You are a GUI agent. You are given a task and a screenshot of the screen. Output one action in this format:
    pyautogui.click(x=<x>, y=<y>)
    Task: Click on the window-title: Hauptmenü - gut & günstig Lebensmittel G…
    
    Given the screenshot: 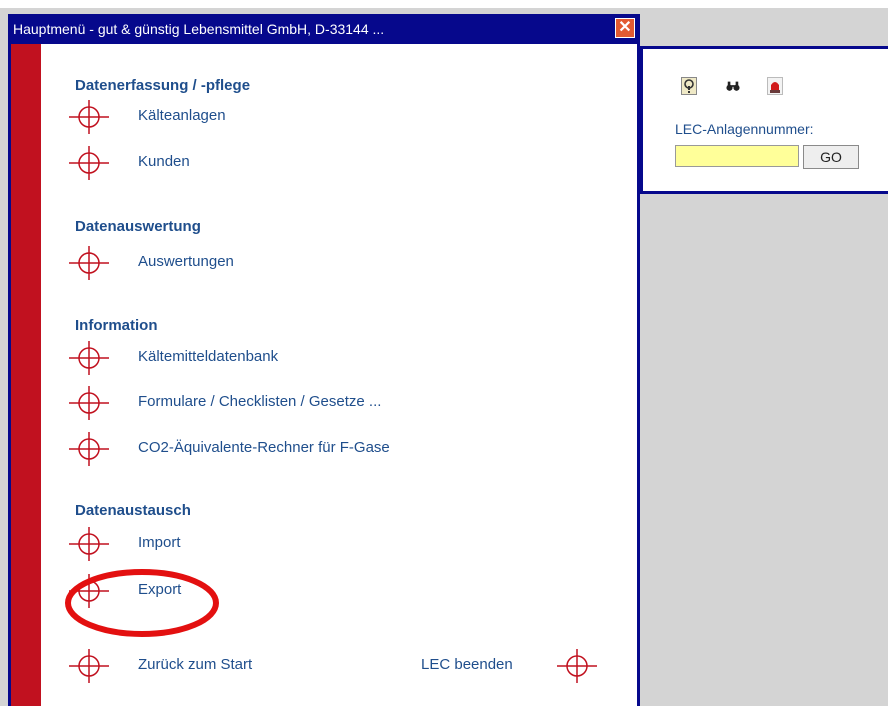 What is the action you would take?
    pyautogui.click(x=199, y=29)
    